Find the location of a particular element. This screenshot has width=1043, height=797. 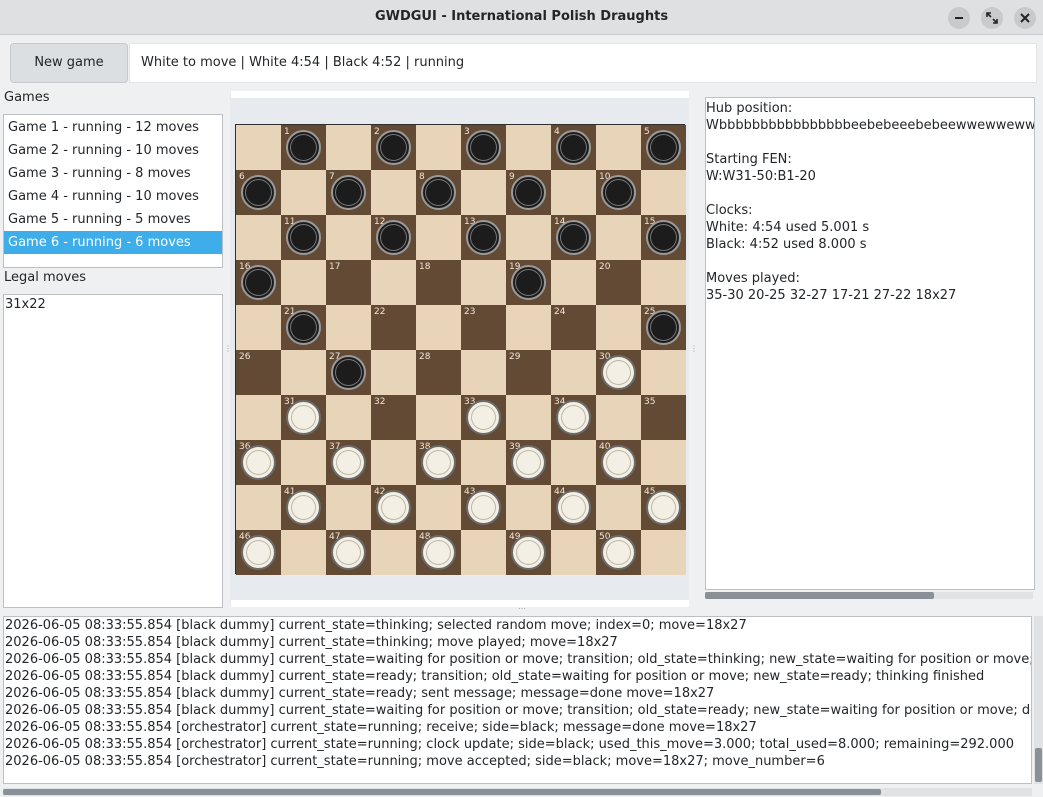

board-square-5: 5 is located at coordinates (663, 147).